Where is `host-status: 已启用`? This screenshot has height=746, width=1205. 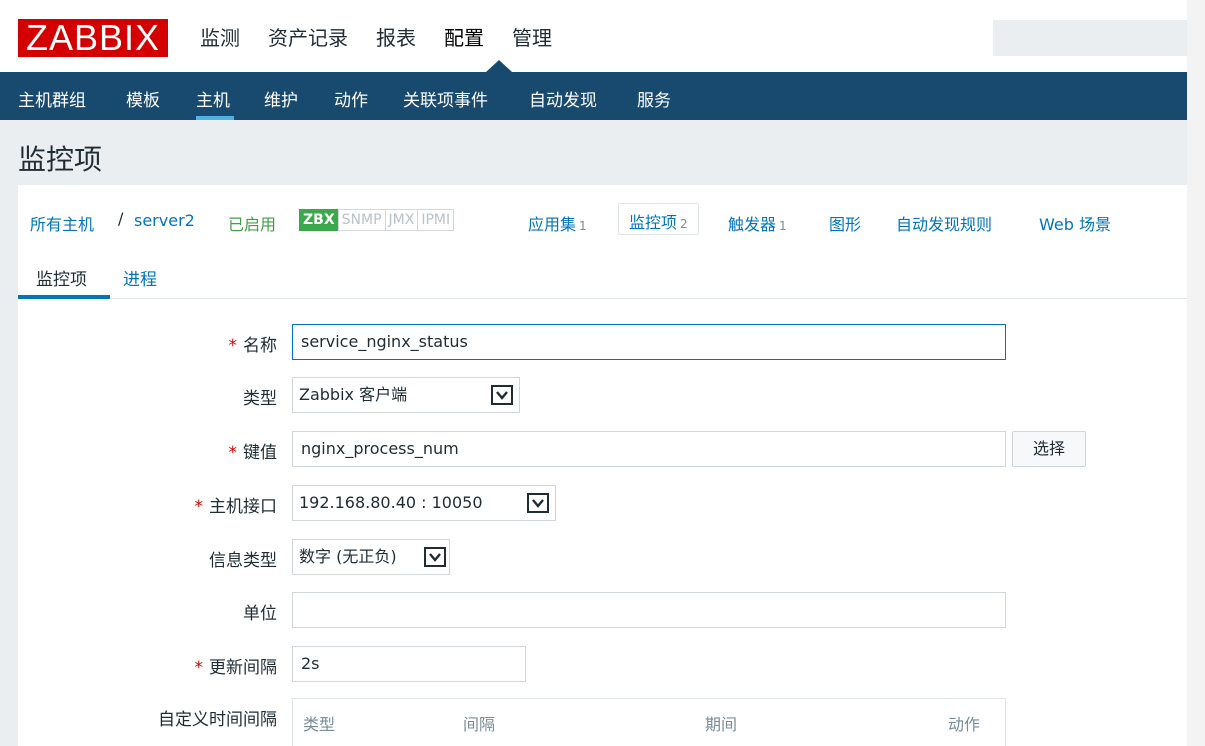
host-status: 已启用 is located at coordinates (252, 223).